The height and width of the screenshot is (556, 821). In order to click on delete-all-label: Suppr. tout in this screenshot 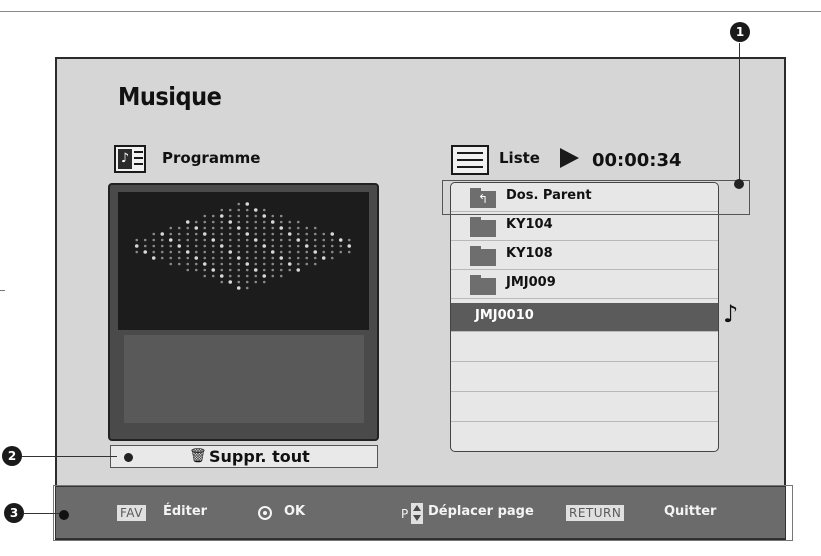, I will do `click(259, 456)`.